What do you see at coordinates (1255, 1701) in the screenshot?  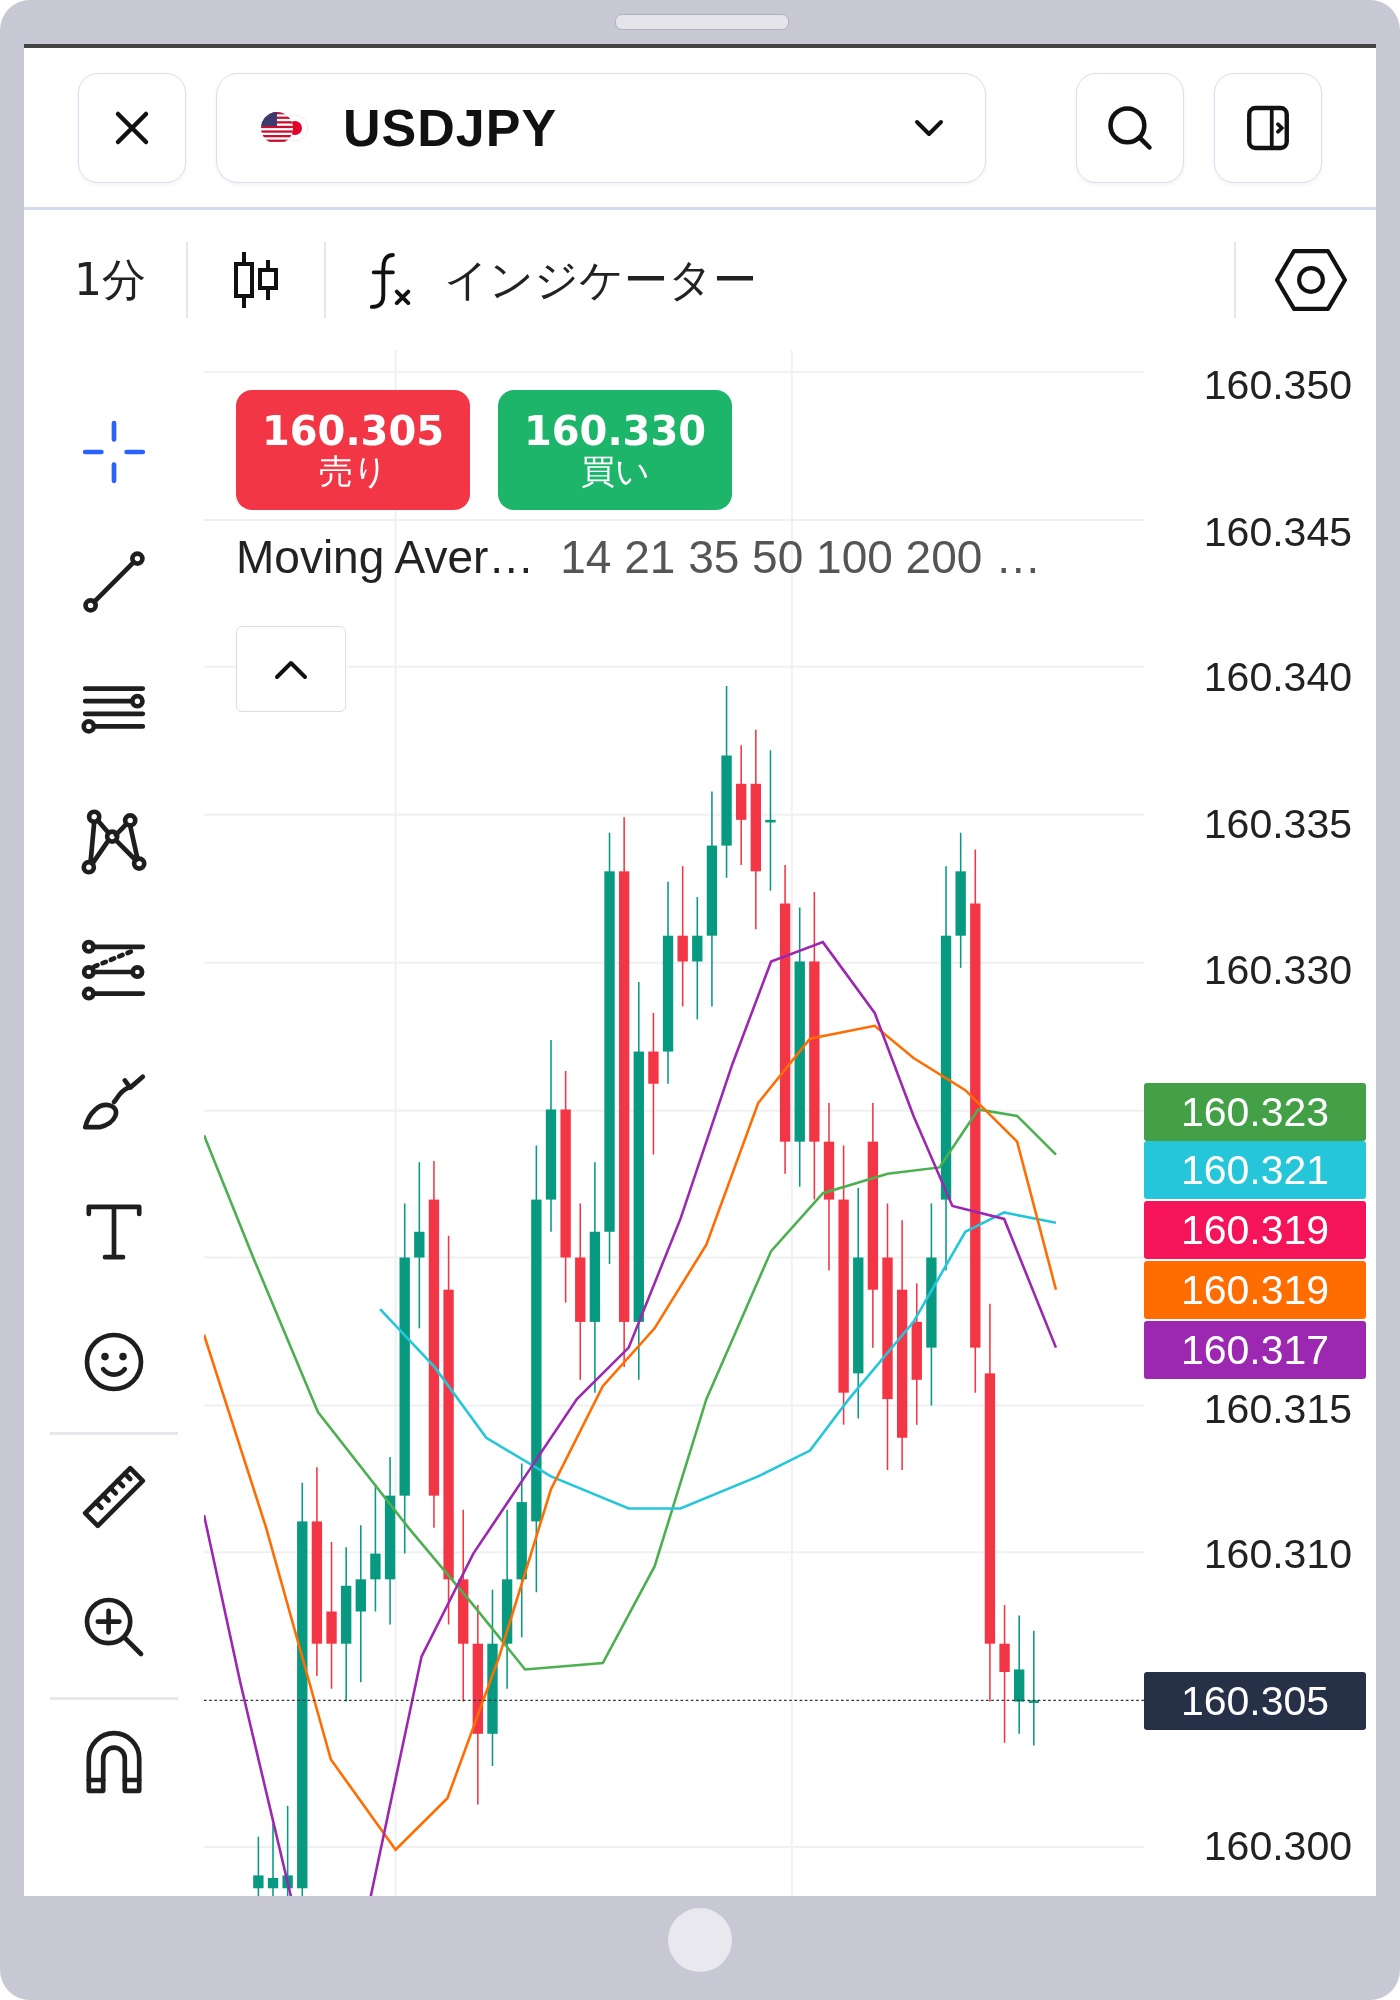 I see `price-tag: 160.305` at bounding box center [1255, 1701].